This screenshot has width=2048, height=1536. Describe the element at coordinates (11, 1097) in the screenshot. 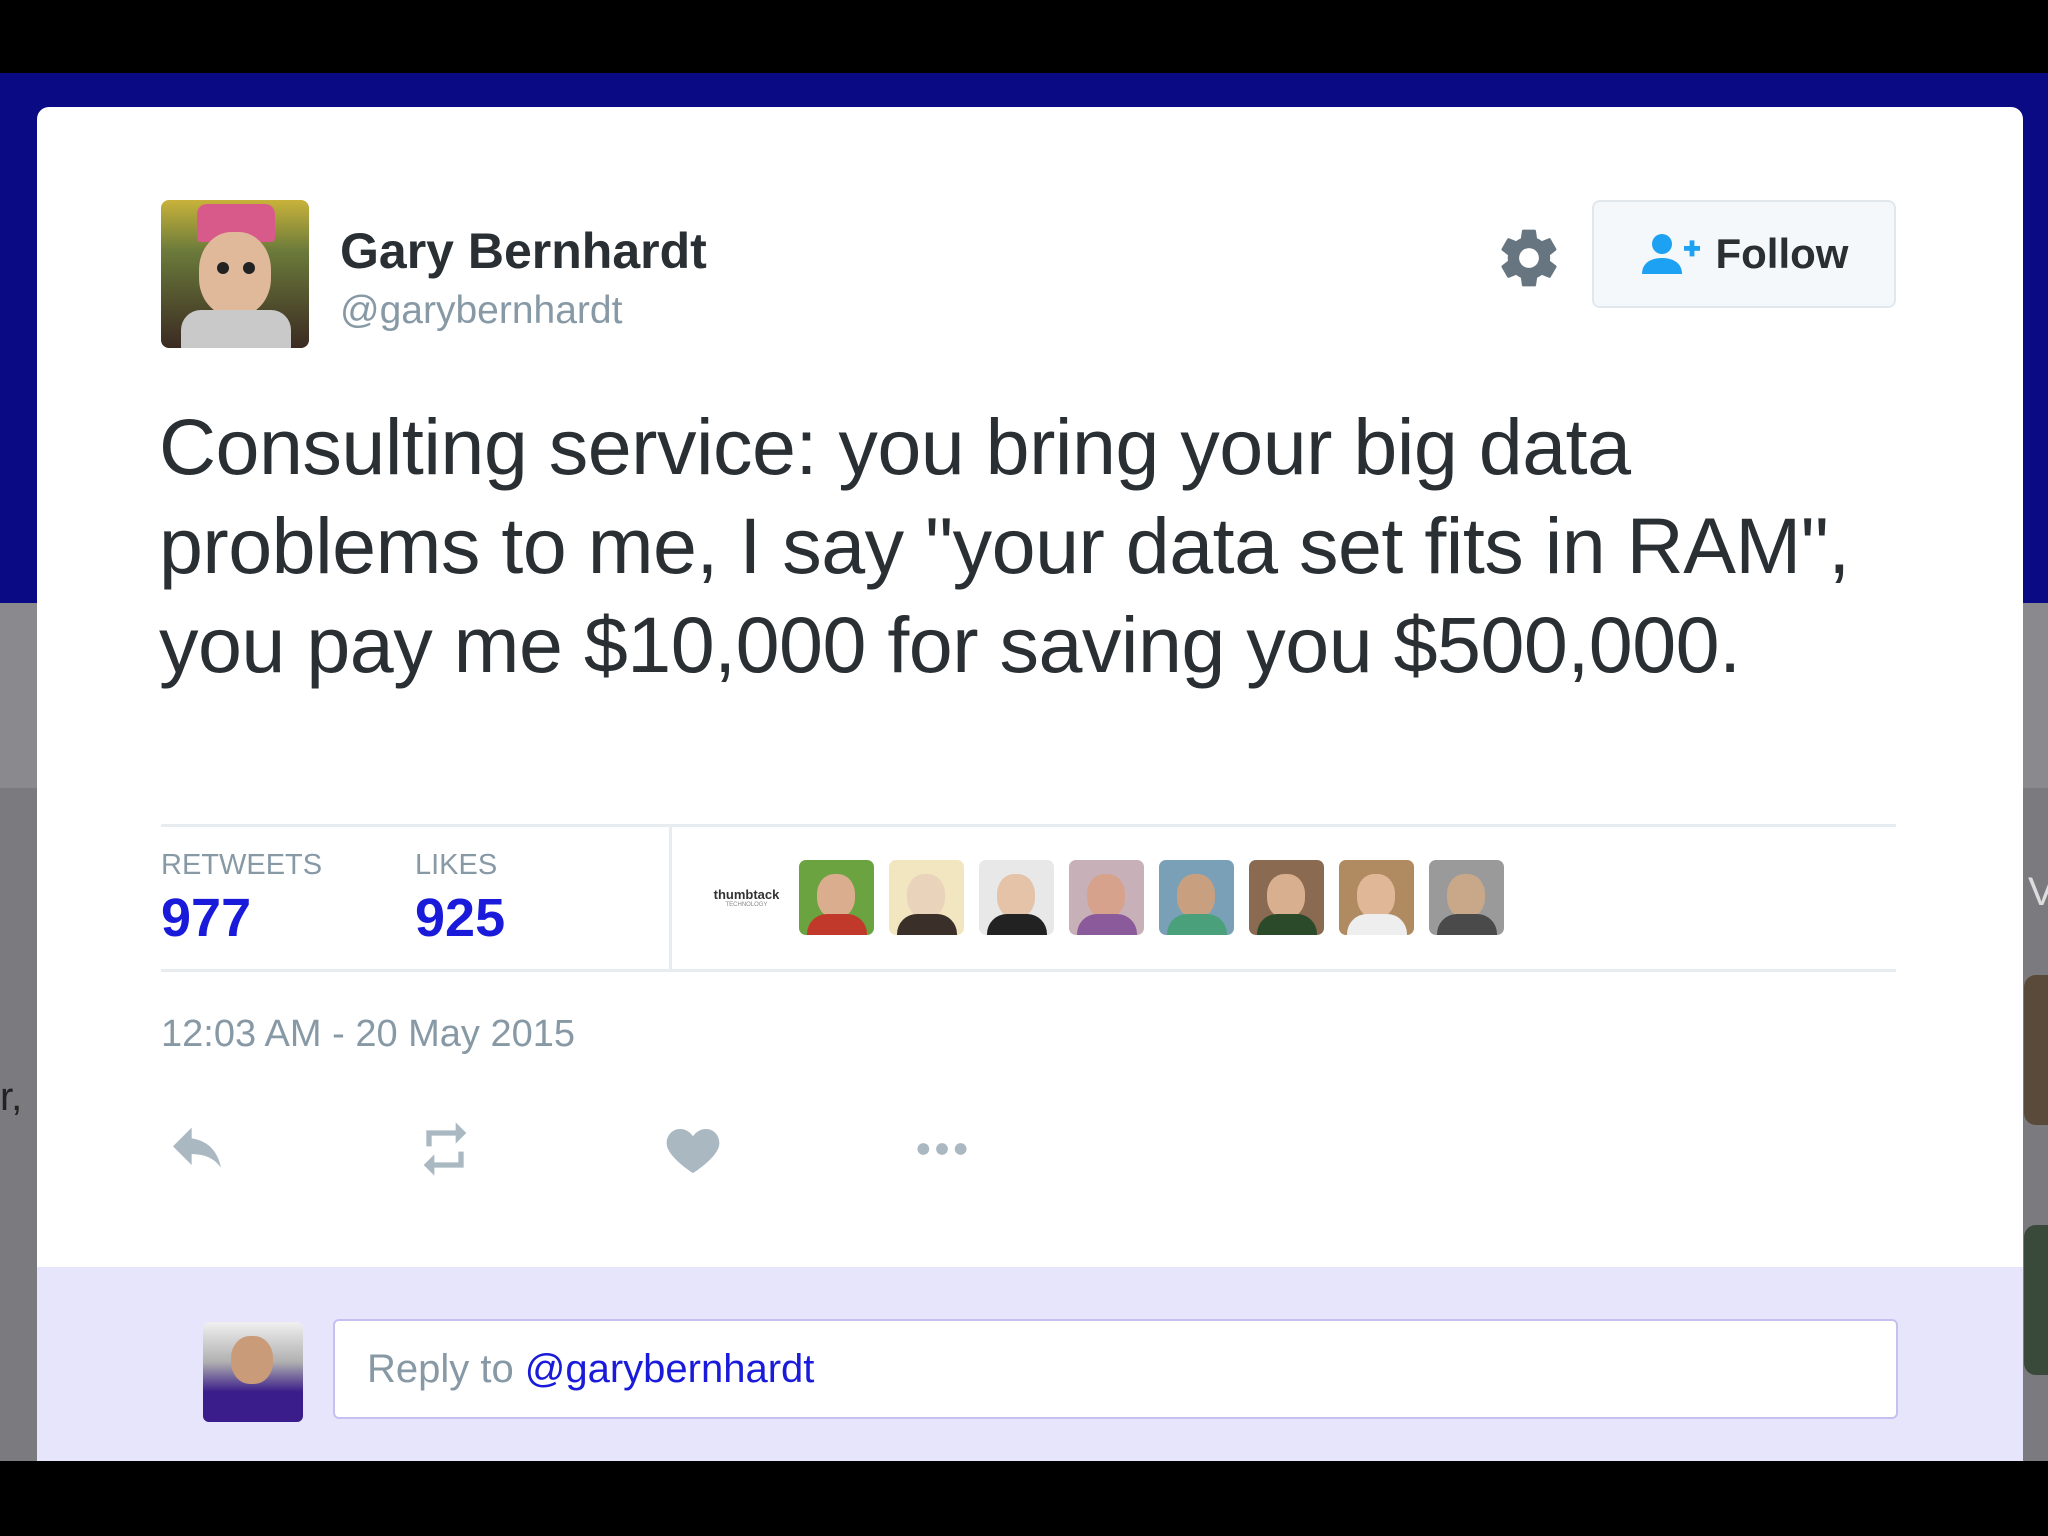

I see `background-text-fragment-left: r,` at that location.